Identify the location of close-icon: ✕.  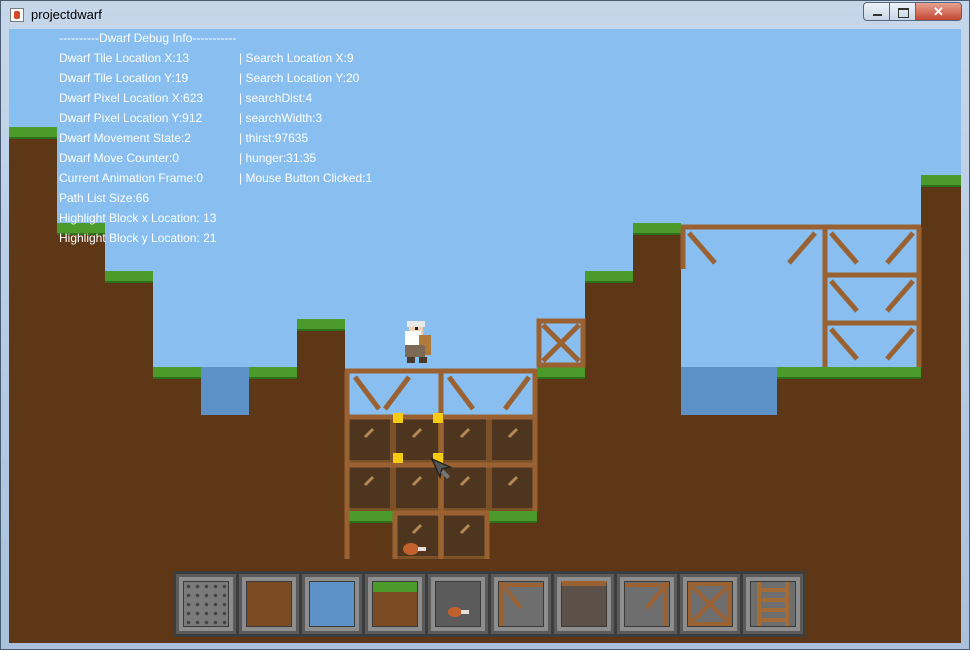
(938, 11).